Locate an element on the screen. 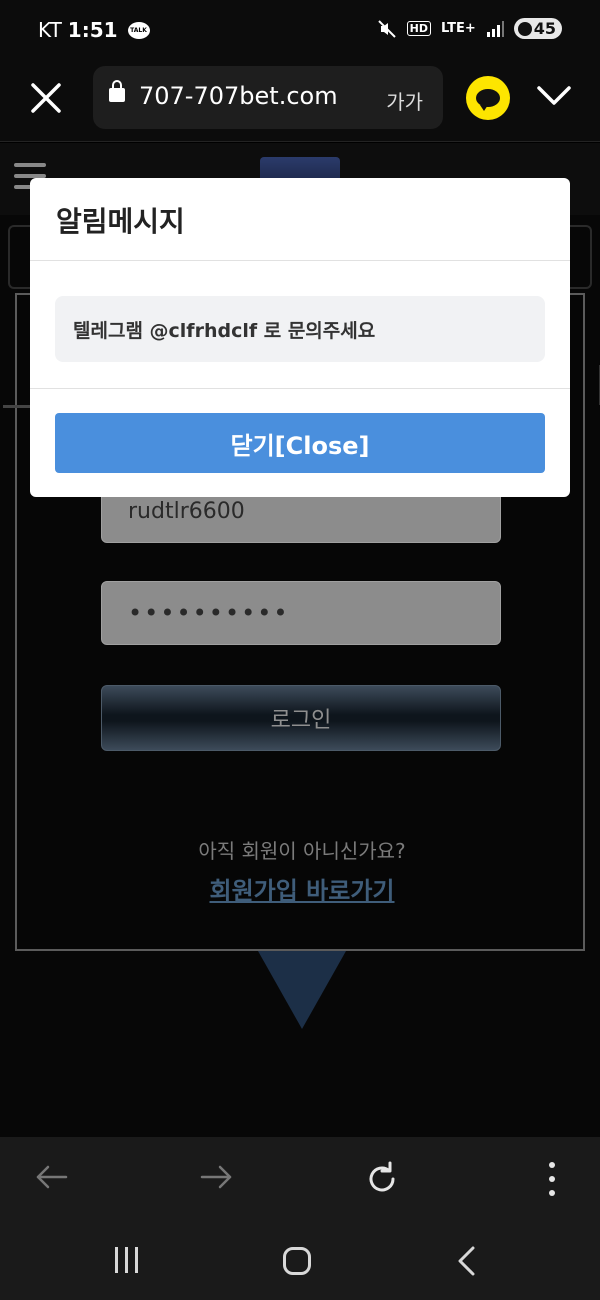 The image size is (600, 1300). close-icon is located at coordinates (46, 98).